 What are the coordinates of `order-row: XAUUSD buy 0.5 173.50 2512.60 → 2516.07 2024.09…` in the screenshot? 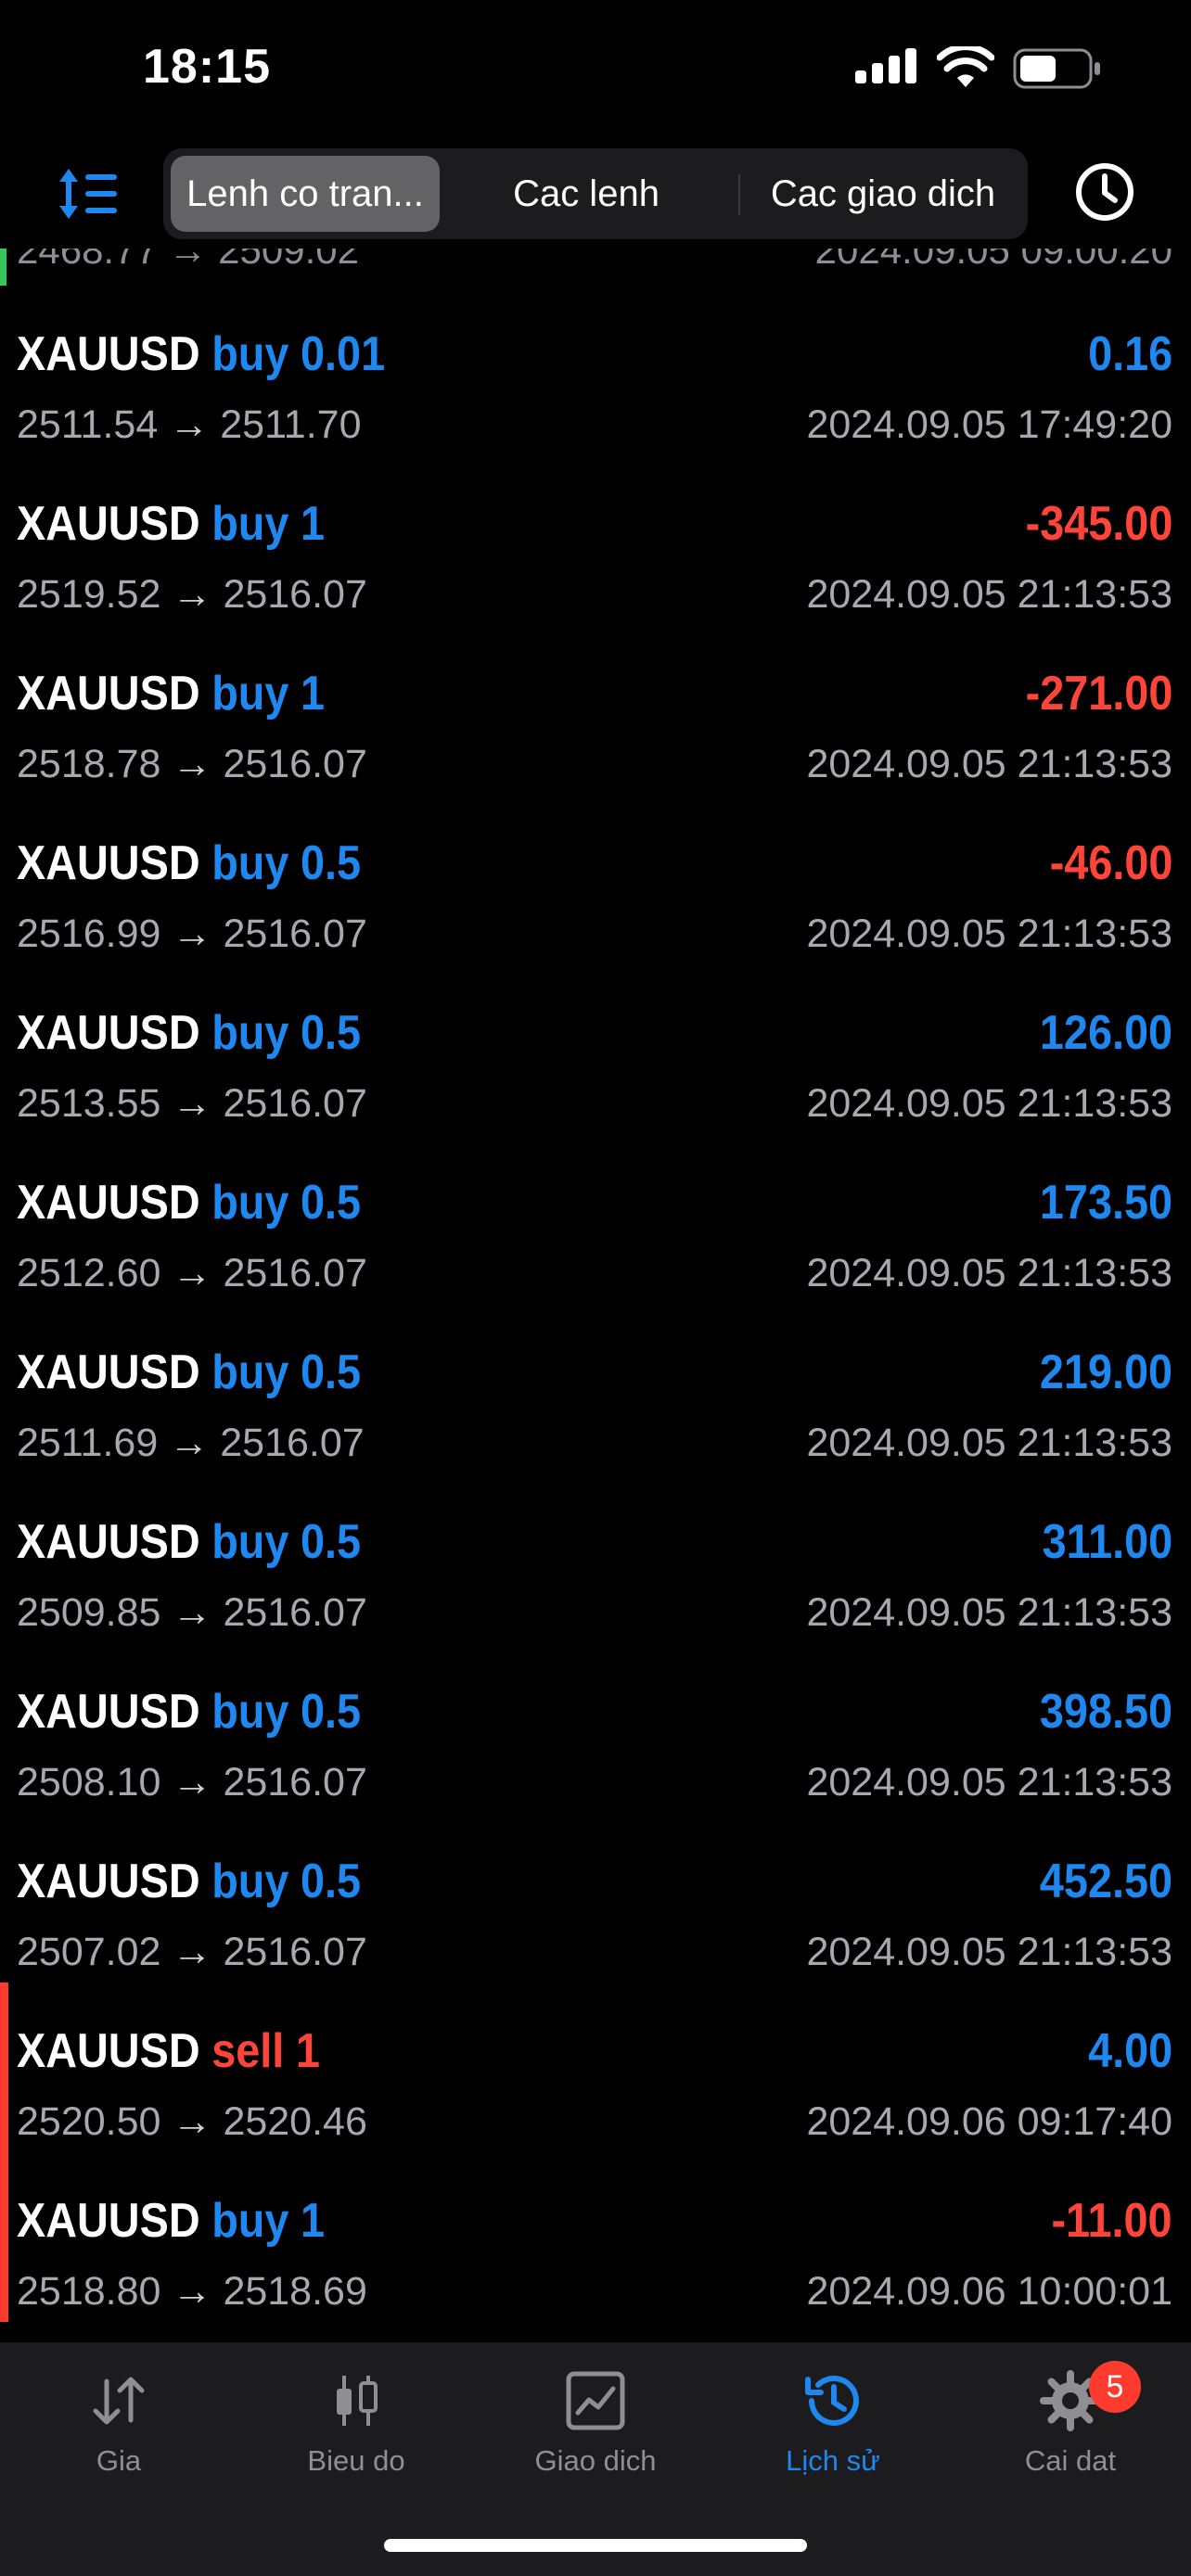 It's located at (595, 1219).